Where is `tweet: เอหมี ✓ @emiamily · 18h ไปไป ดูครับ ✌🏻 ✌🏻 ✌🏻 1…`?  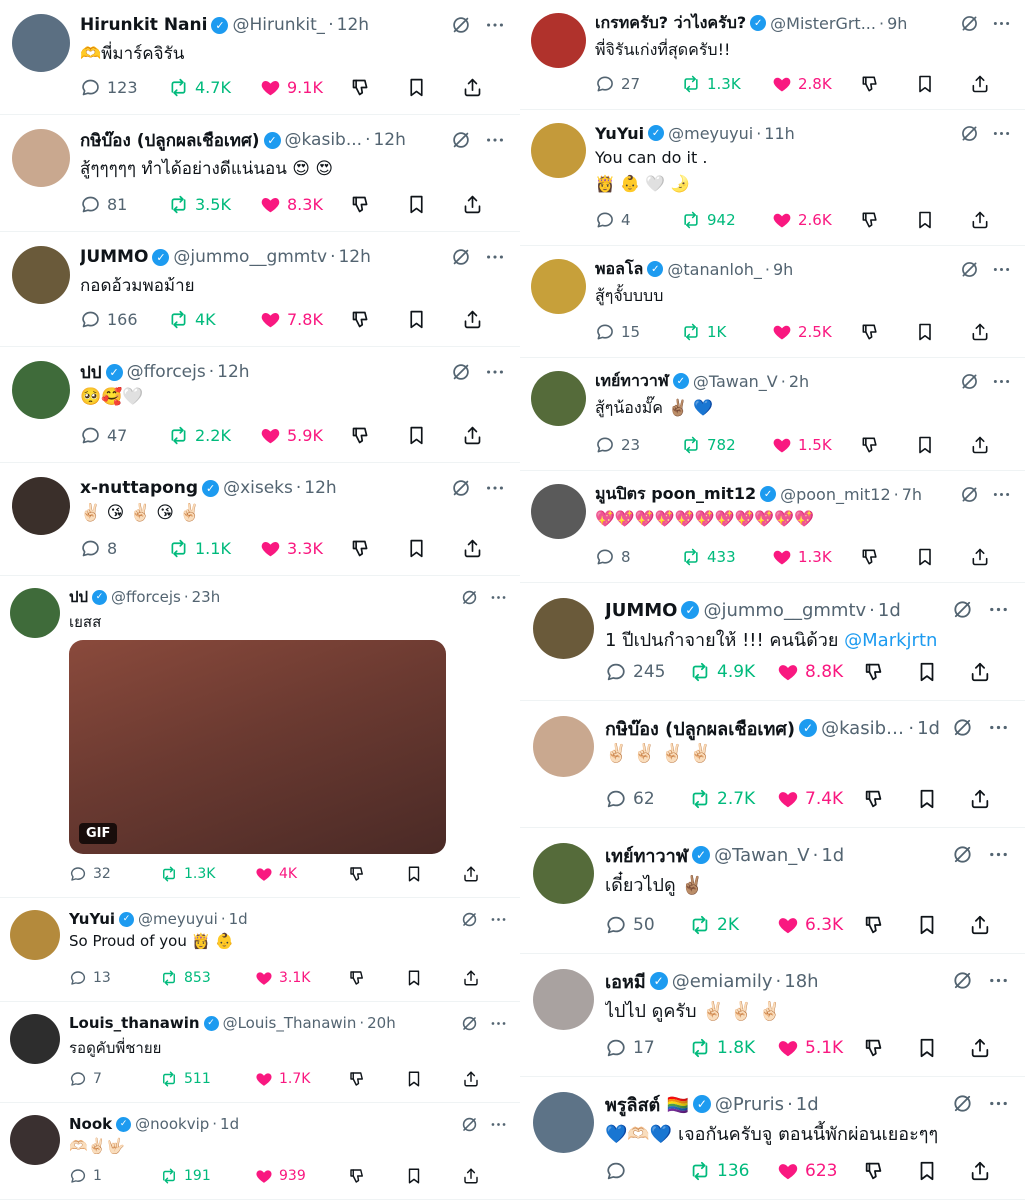 tweet: เอหมี ✓ @emiamily · 18h ไปไป ดูครับ ✌🏻 ✌🏻 ✌🏻 1… is located at coordinates (772, 1015).